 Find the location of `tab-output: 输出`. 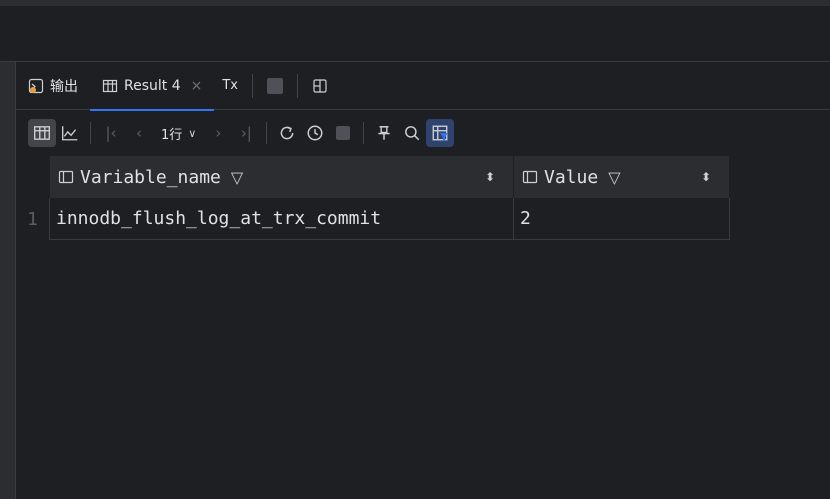

tab-output: 输出 is located at coordinates (53, 86).